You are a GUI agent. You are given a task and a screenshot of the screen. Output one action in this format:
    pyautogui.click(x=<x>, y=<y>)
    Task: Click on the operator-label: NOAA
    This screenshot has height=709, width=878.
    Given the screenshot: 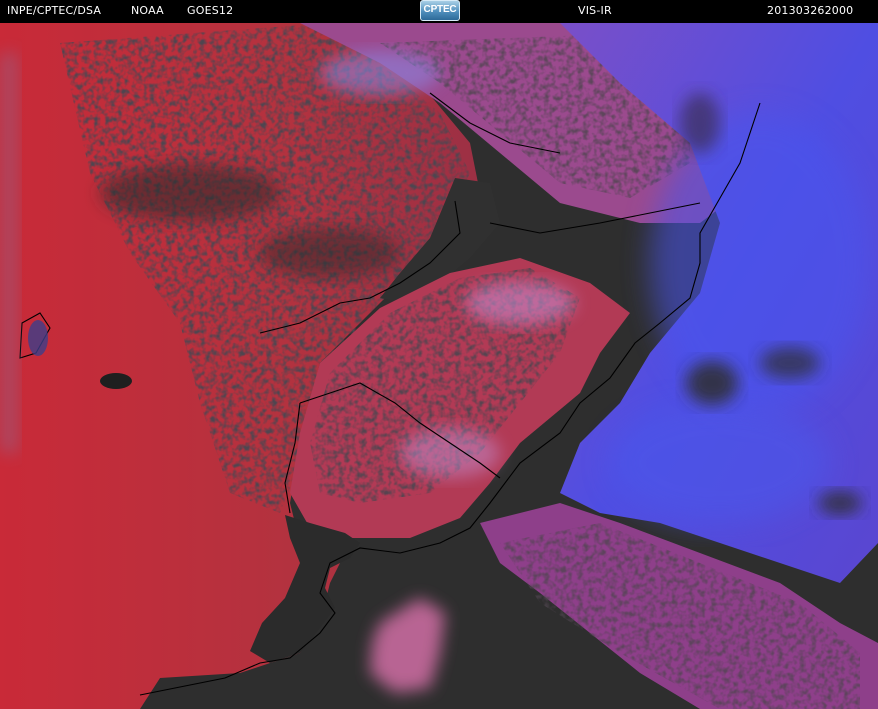 What is the action you would take?
    pyautogui.click(x=147, y=10)
    